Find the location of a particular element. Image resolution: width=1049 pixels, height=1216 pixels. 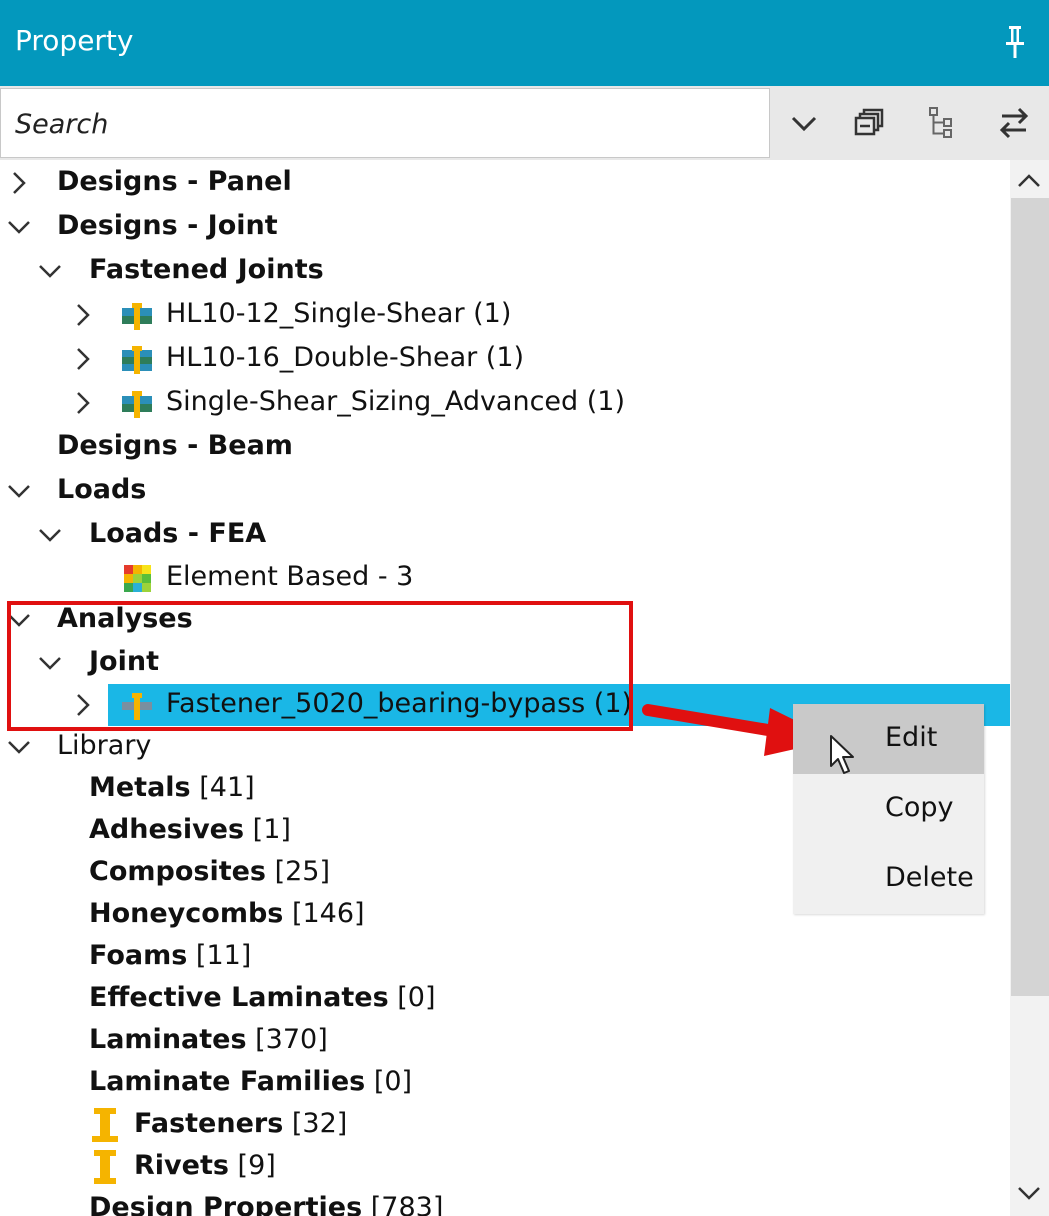

library-item-name: Foams is located at coordinates (138, 955).